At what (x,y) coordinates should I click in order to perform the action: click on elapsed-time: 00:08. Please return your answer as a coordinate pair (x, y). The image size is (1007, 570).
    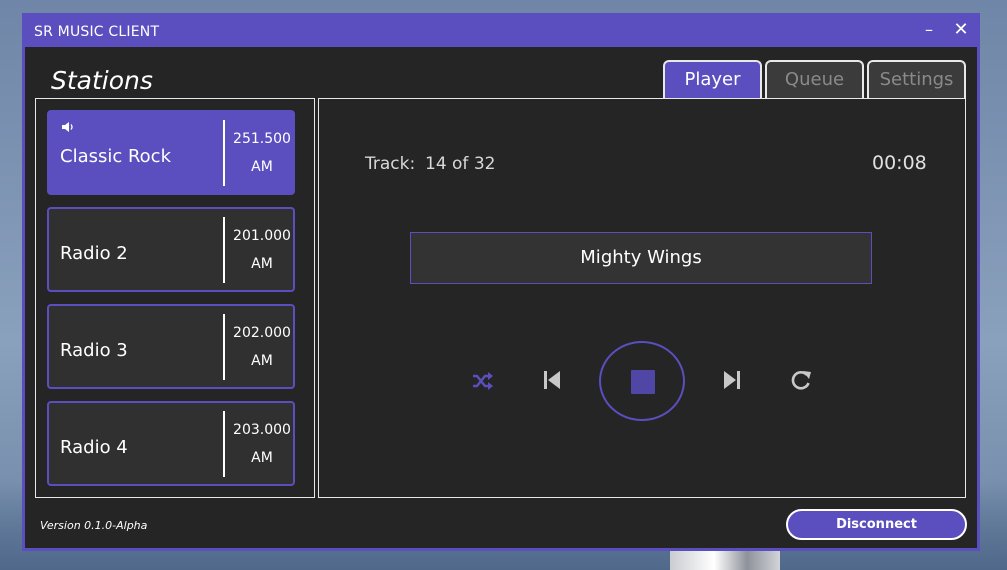
    Looking at the image, I should click on (899, 163).